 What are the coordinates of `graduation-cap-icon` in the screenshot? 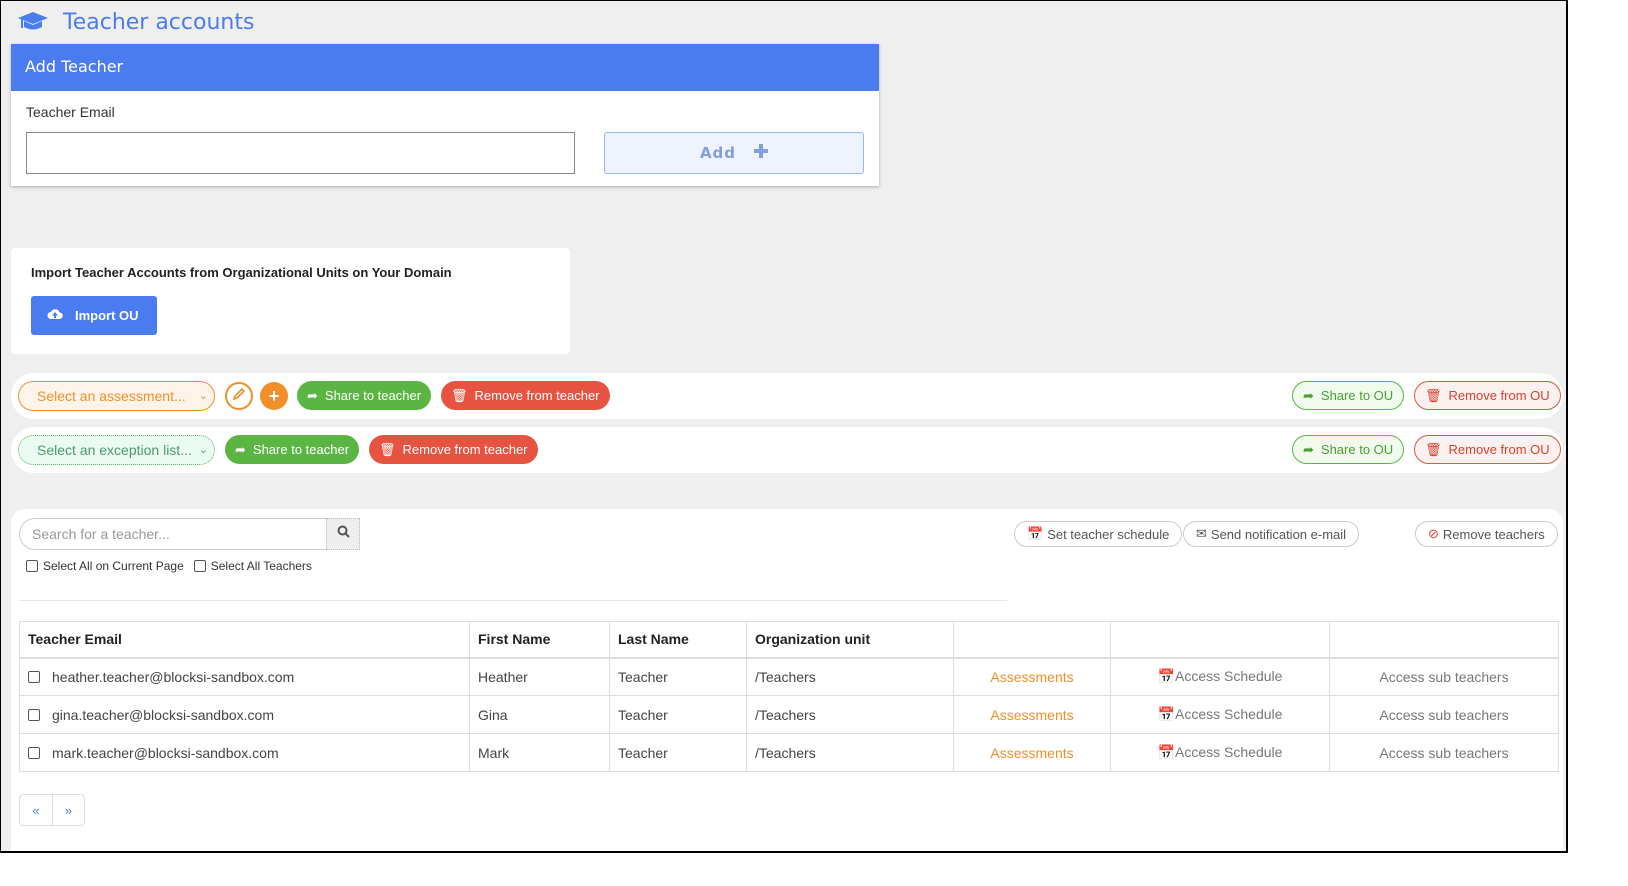 It's located at (33, 22).